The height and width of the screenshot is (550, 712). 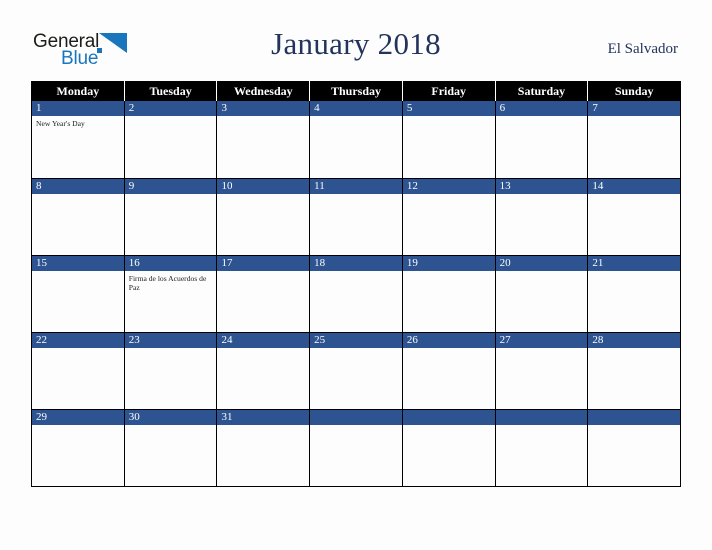 What do you see at coordinates (449, 371) in the screenshot?
I see `calendar-day-cell: 26` at bounding box center [449, 371].